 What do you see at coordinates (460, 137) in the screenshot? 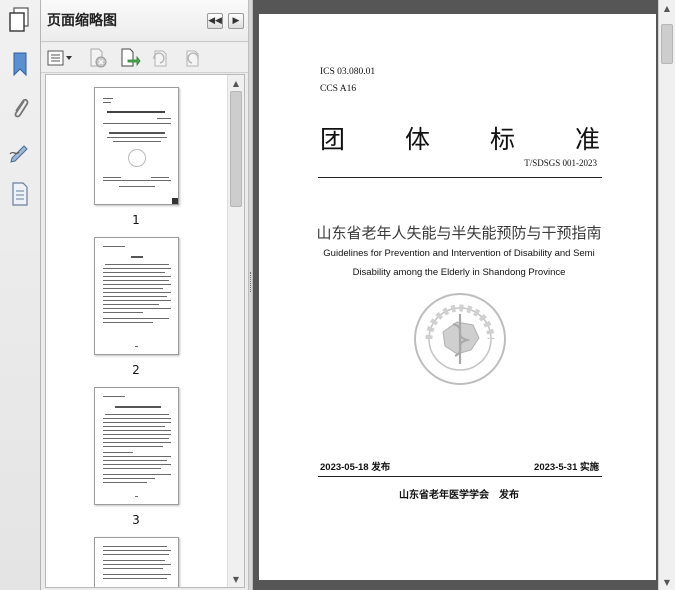
I see `standard-type-heading: 团 体 标 准` at bounding box center [460, 137].